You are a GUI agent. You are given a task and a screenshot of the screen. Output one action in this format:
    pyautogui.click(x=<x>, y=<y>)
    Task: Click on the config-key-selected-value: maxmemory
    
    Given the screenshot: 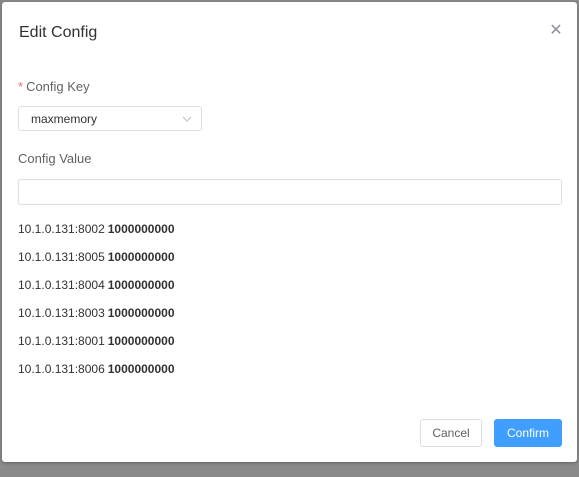 What is the action you would take?
    pyautogui.click(x=64, y=119)
    